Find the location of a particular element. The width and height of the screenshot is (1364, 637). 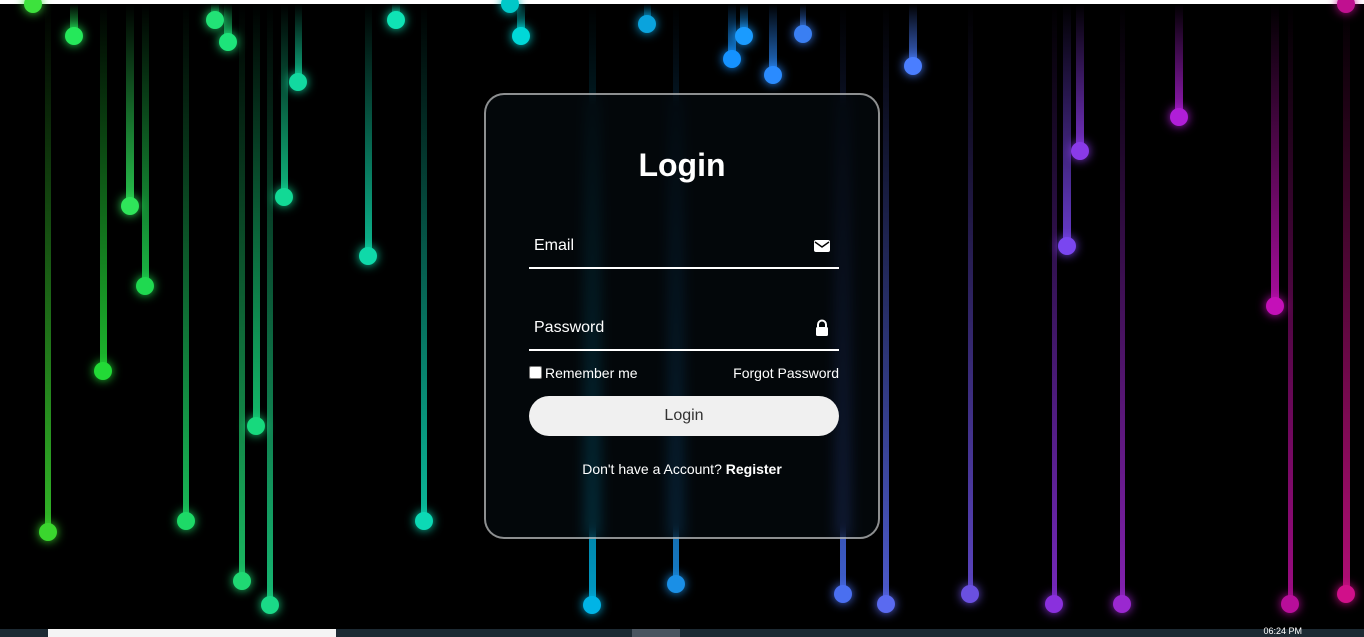

password-label: Password is located at coordinates (569, 327).